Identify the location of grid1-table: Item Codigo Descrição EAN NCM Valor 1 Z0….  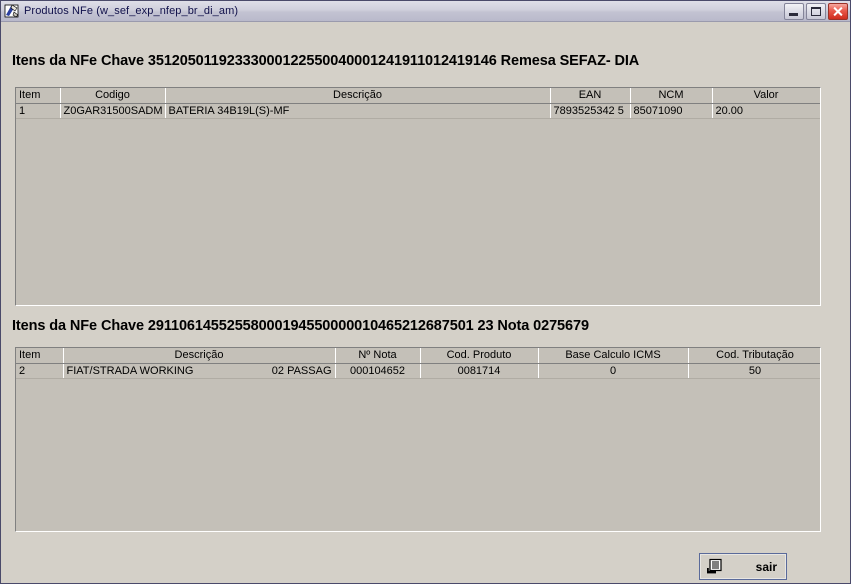
(418, 103).